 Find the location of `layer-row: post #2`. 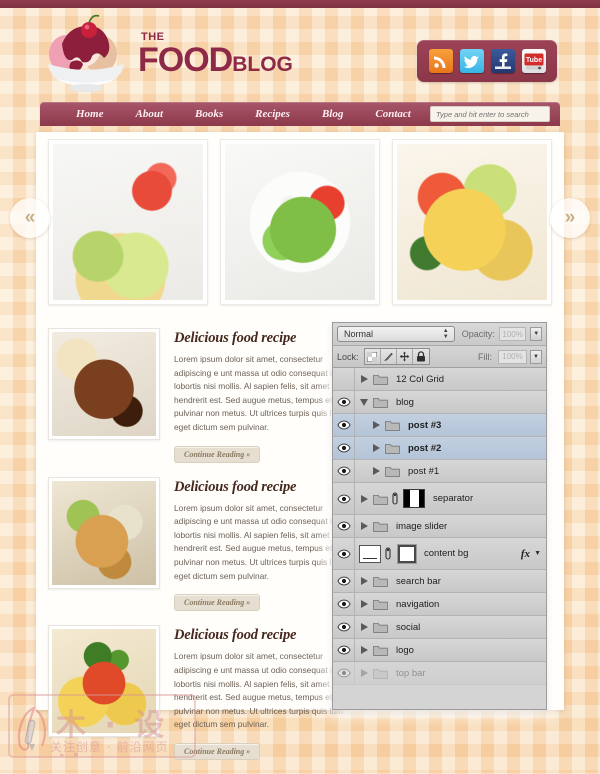

layer-row: post #2 is located at coordinates (439, 448).